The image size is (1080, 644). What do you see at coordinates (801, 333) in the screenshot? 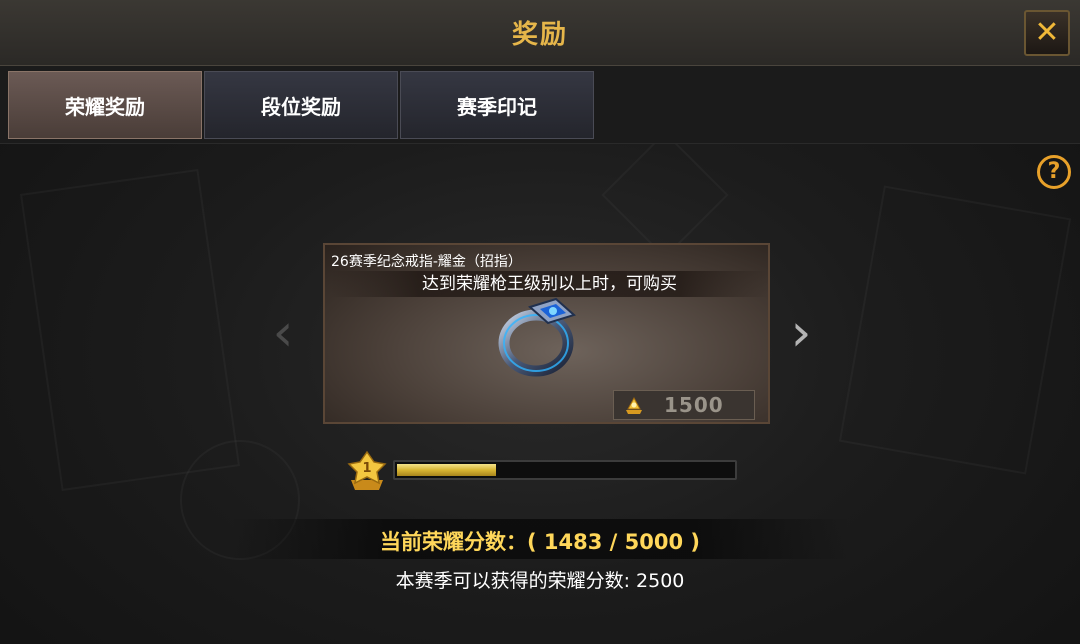
I see `next-item-arrow: ›` at bounding box center [801, 333].